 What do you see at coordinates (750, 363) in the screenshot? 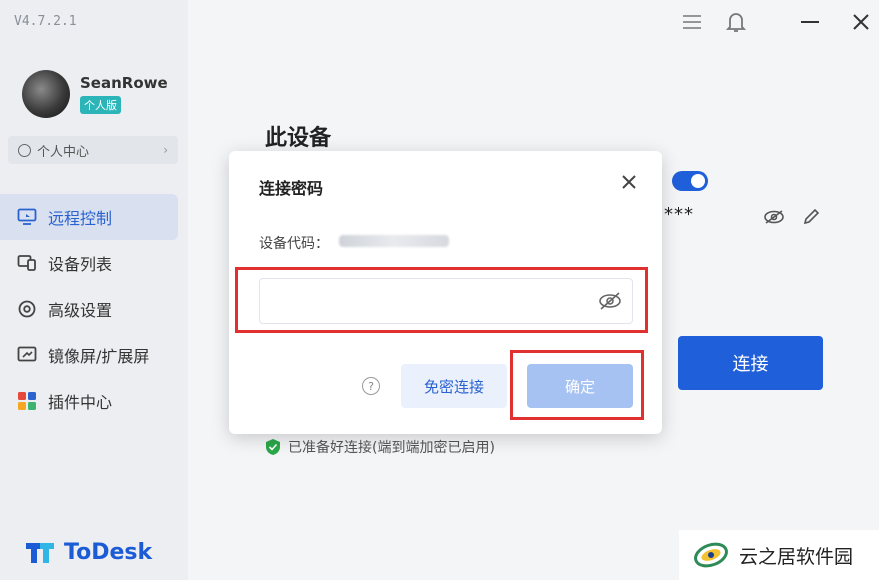
I see `connect-button: 连接` at bounding box center [750, 363].